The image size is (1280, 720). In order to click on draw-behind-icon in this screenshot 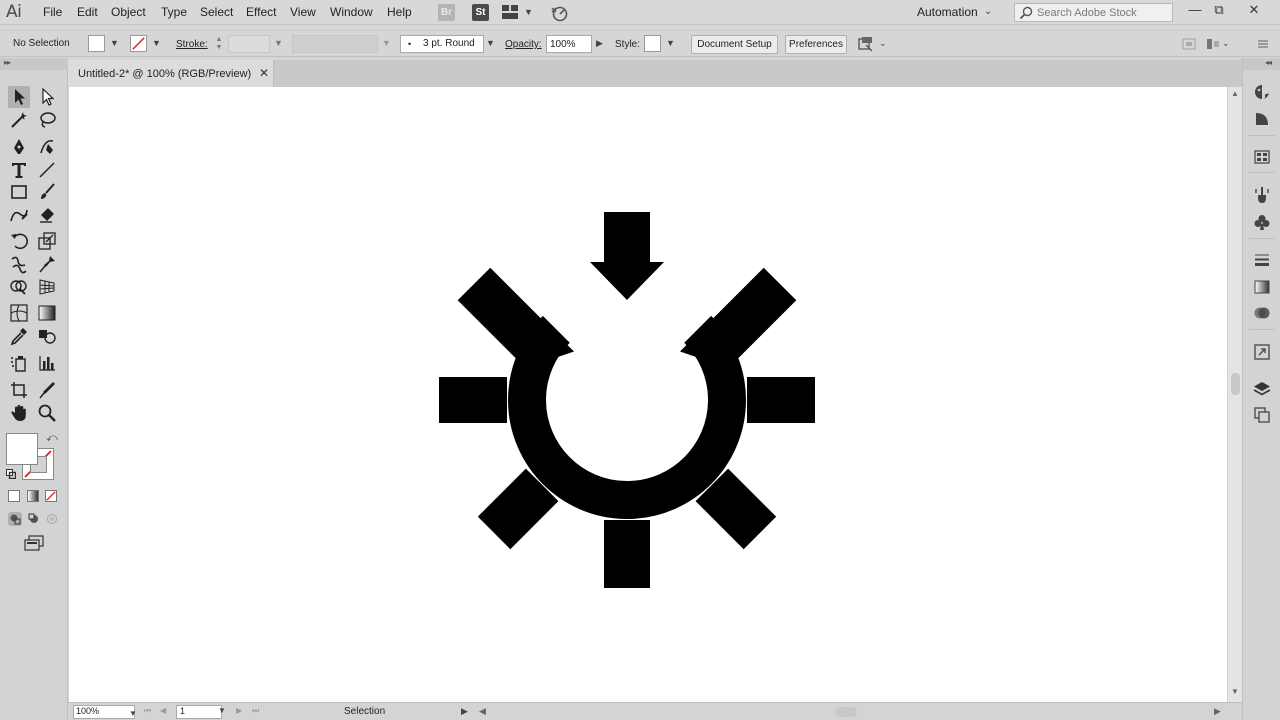, I will do `click(34, 519)`.